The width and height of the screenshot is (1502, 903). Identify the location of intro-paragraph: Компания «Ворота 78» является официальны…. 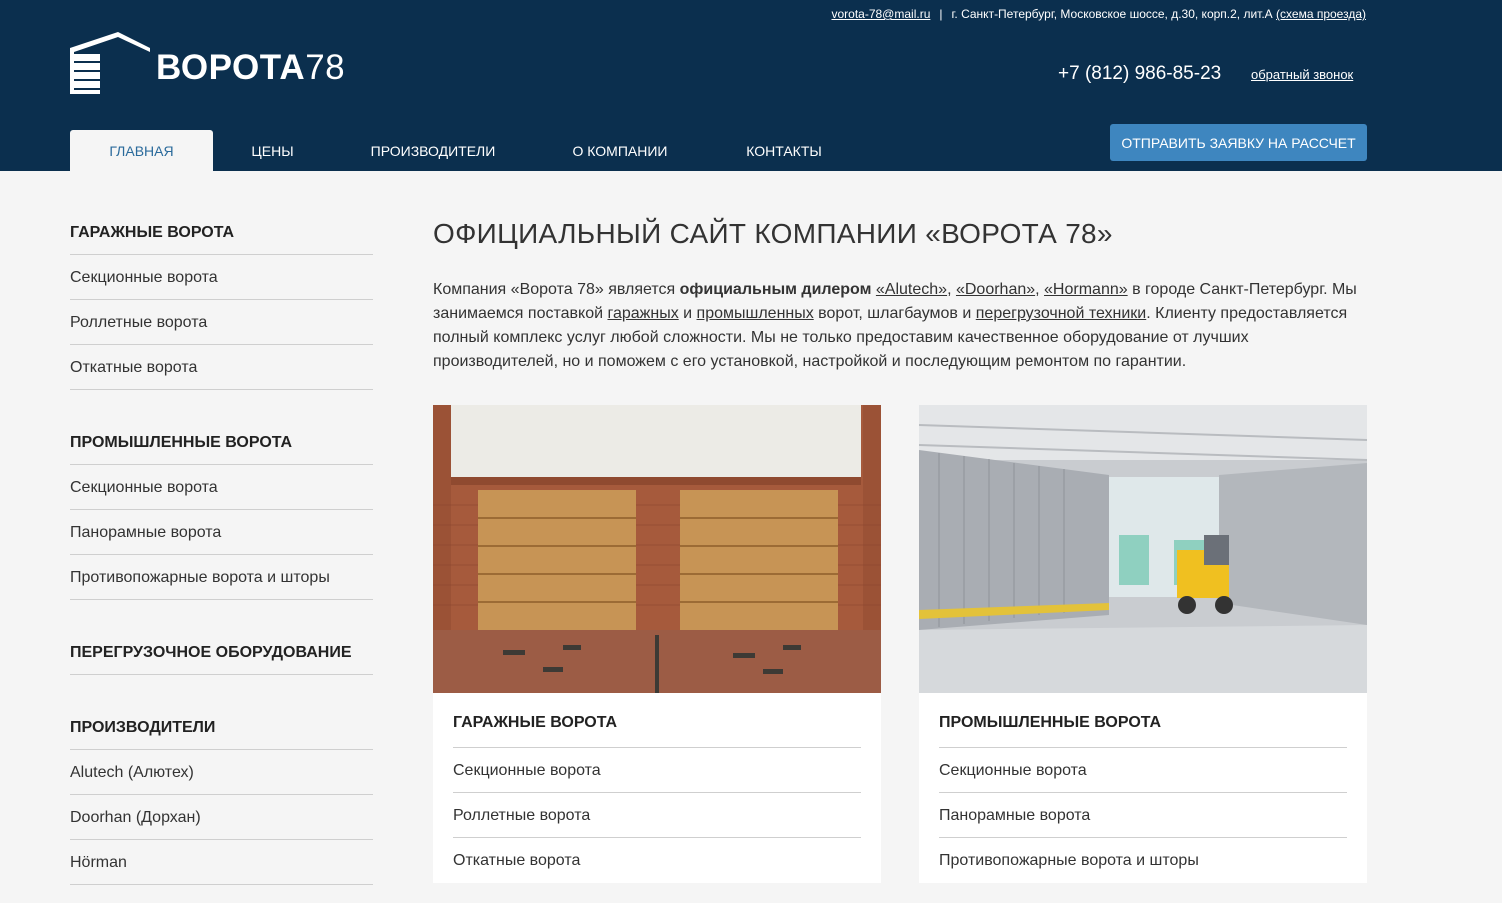
(900, 326).